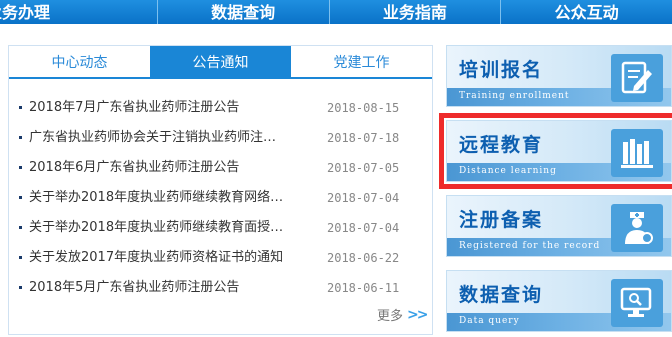  I want to click on card-registration: 注册备案 Registered for the record, so click(559, 226).